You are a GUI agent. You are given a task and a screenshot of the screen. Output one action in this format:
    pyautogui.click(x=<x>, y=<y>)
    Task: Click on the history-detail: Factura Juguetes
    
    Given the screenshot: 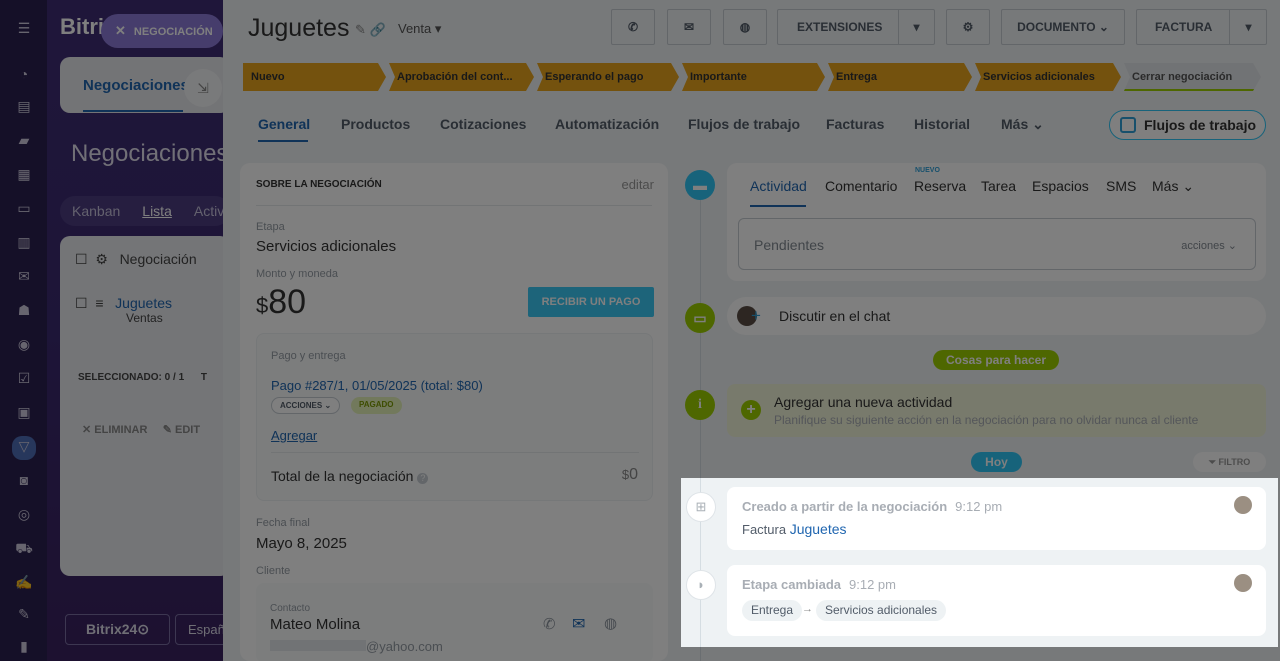 What is the action you would take?
    pyautogui.click(x=794, y=529)
    